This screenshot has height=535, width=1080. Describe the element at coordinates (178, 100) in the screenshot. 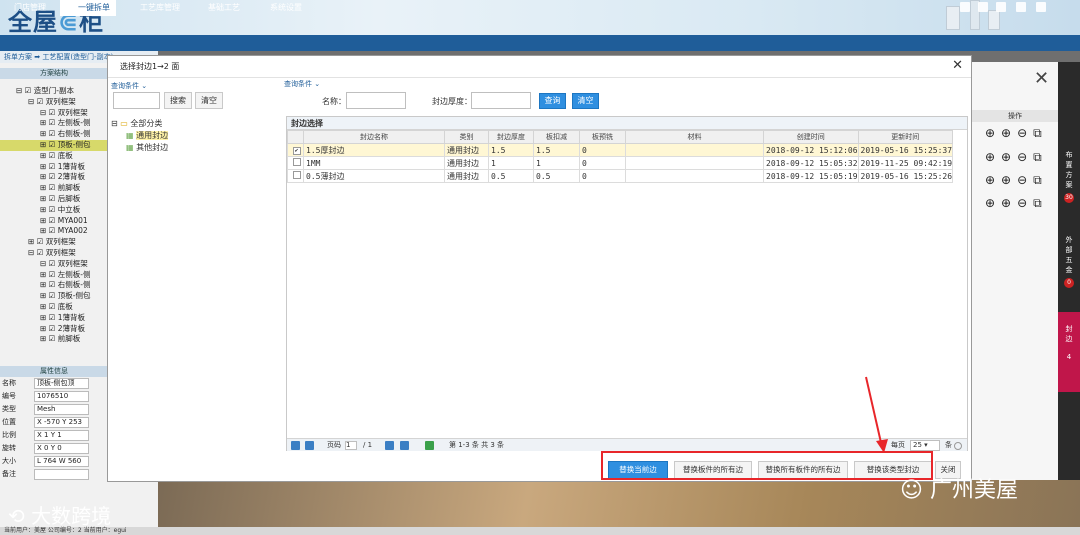

I see `search-button: 搜索` at that location.